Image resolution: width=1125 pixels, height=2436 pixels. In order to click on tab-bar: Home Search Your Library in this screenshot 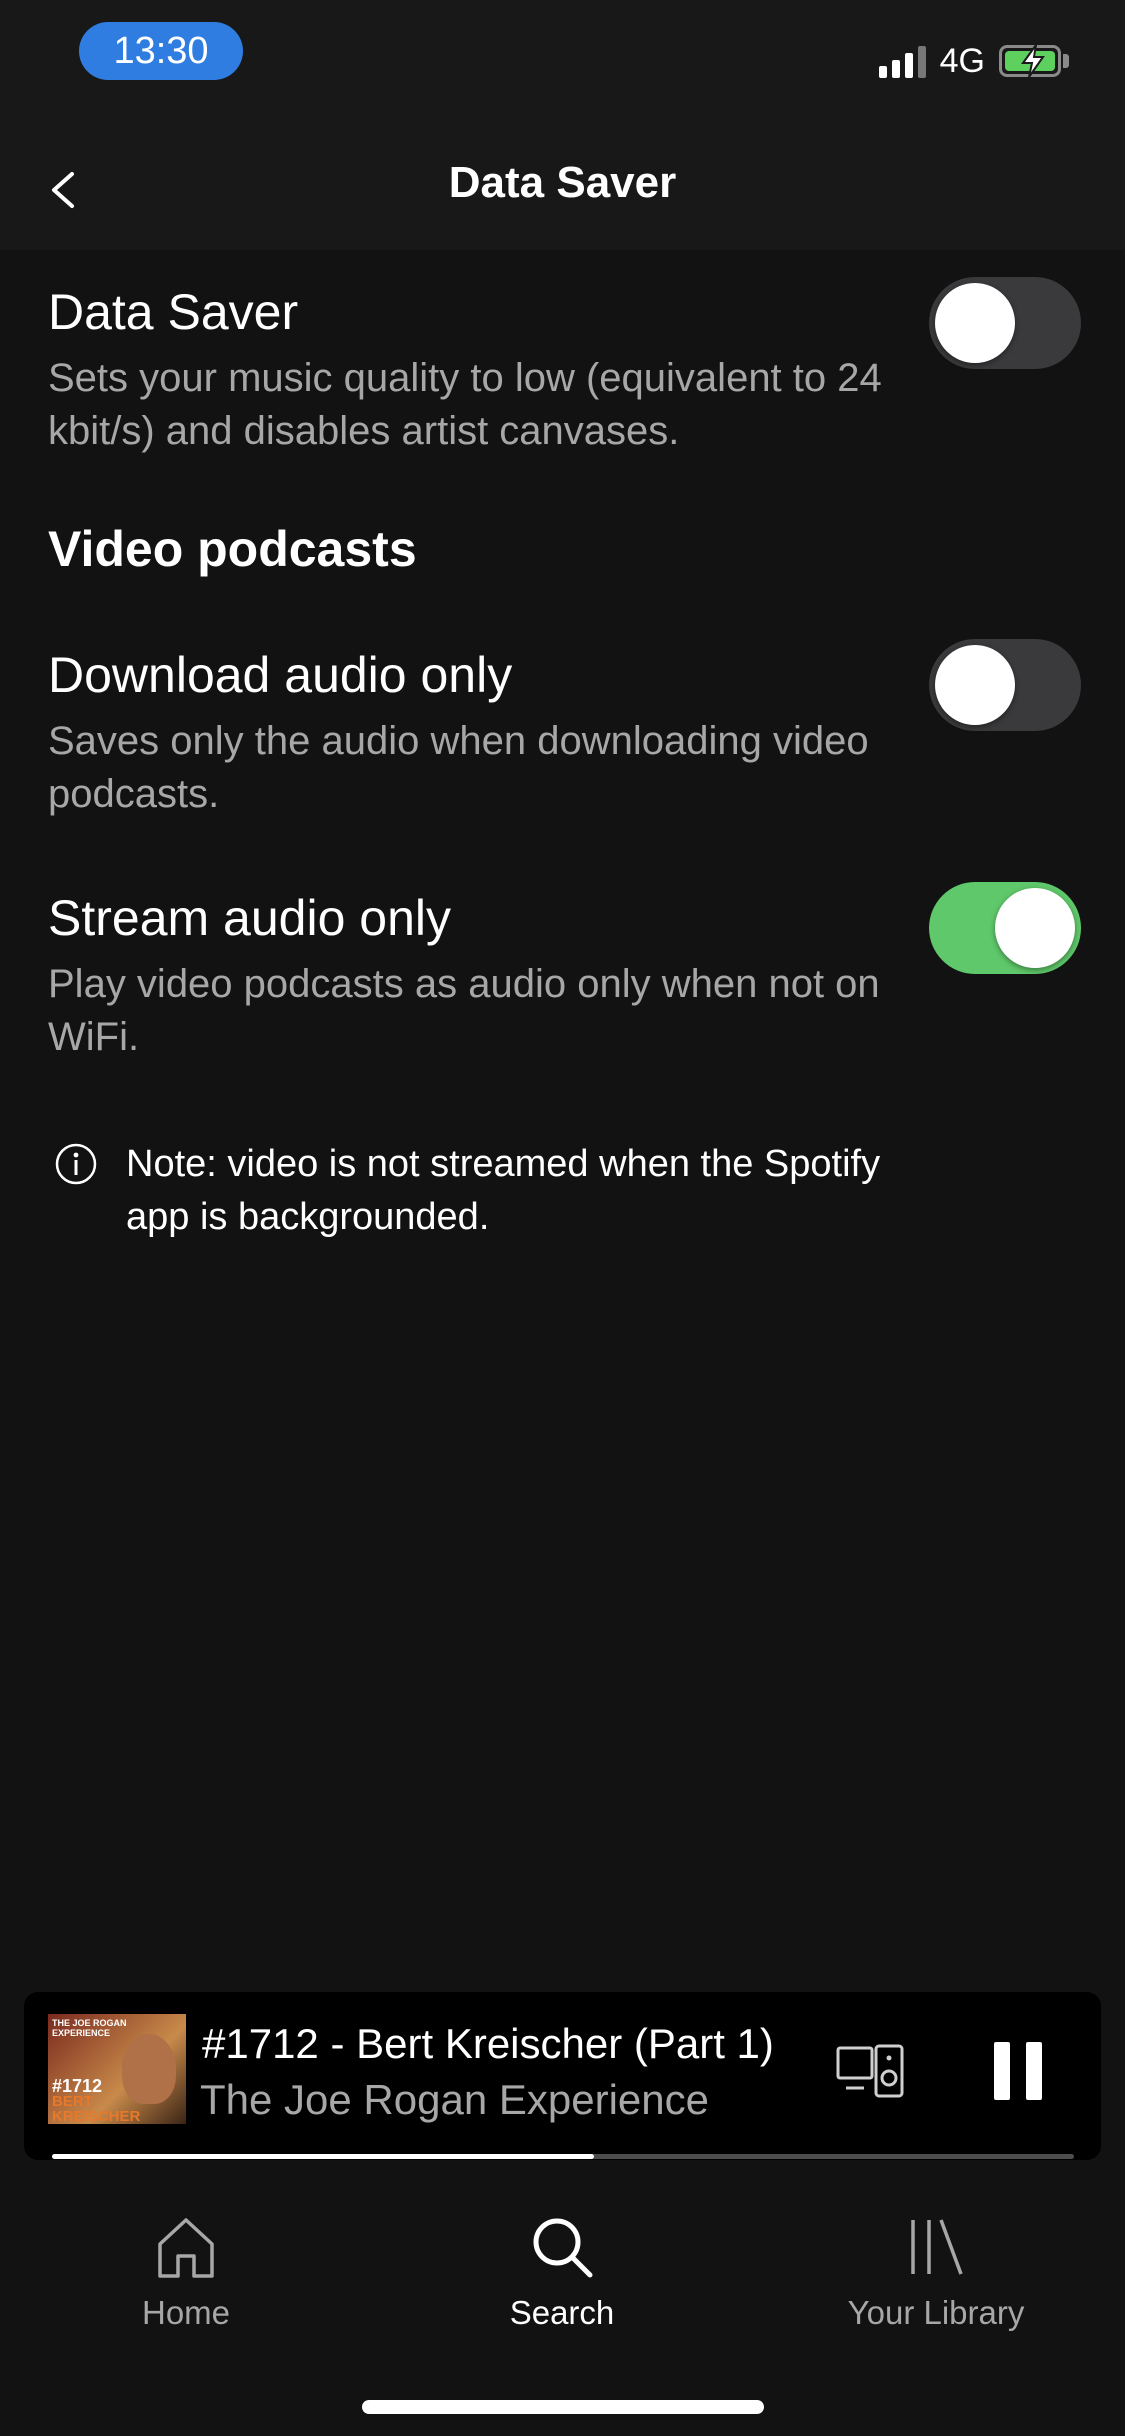, I will do `click(562, 2307)`.